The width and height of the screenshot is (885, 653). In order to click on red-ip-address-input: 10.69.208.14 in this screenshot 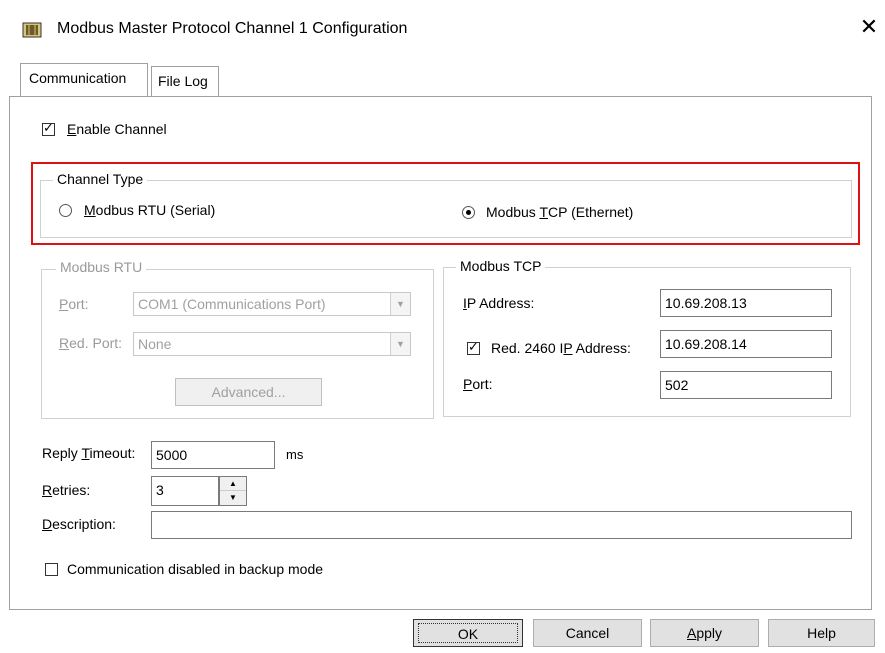, I will do `click(746, 344)`.